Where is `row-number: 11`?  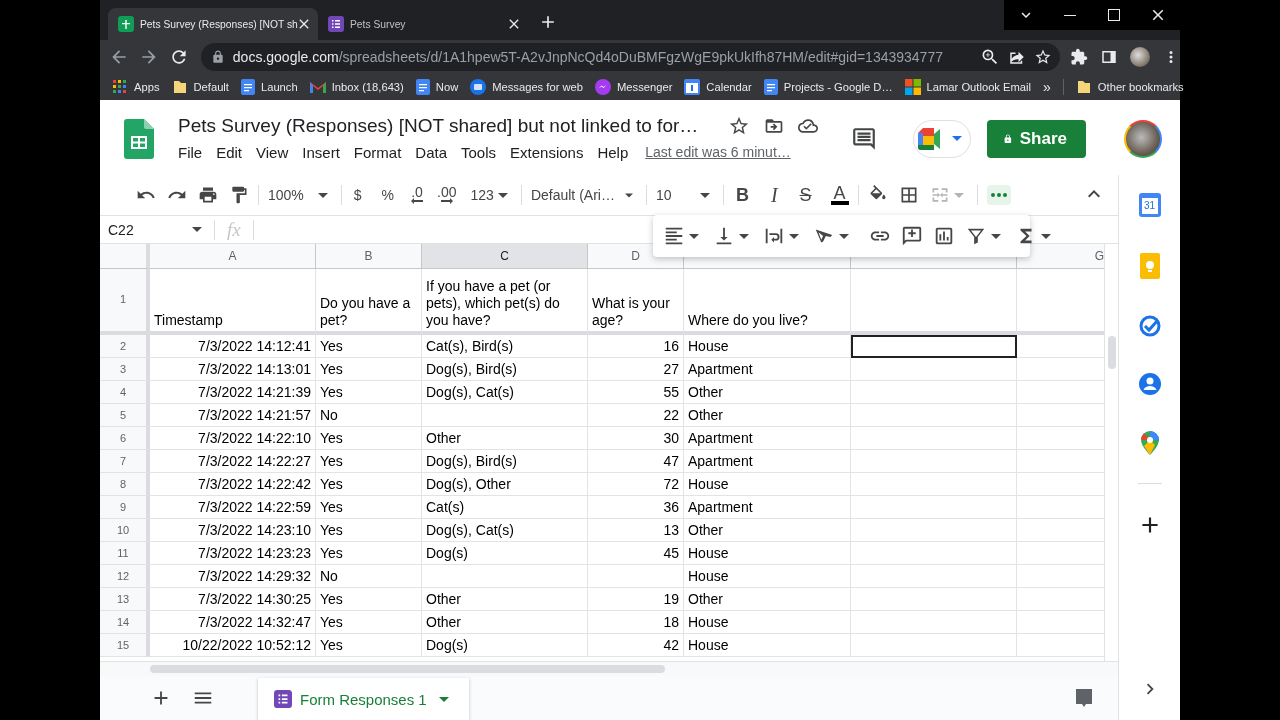
row-number: 11 is located at coordinates (125, 553).